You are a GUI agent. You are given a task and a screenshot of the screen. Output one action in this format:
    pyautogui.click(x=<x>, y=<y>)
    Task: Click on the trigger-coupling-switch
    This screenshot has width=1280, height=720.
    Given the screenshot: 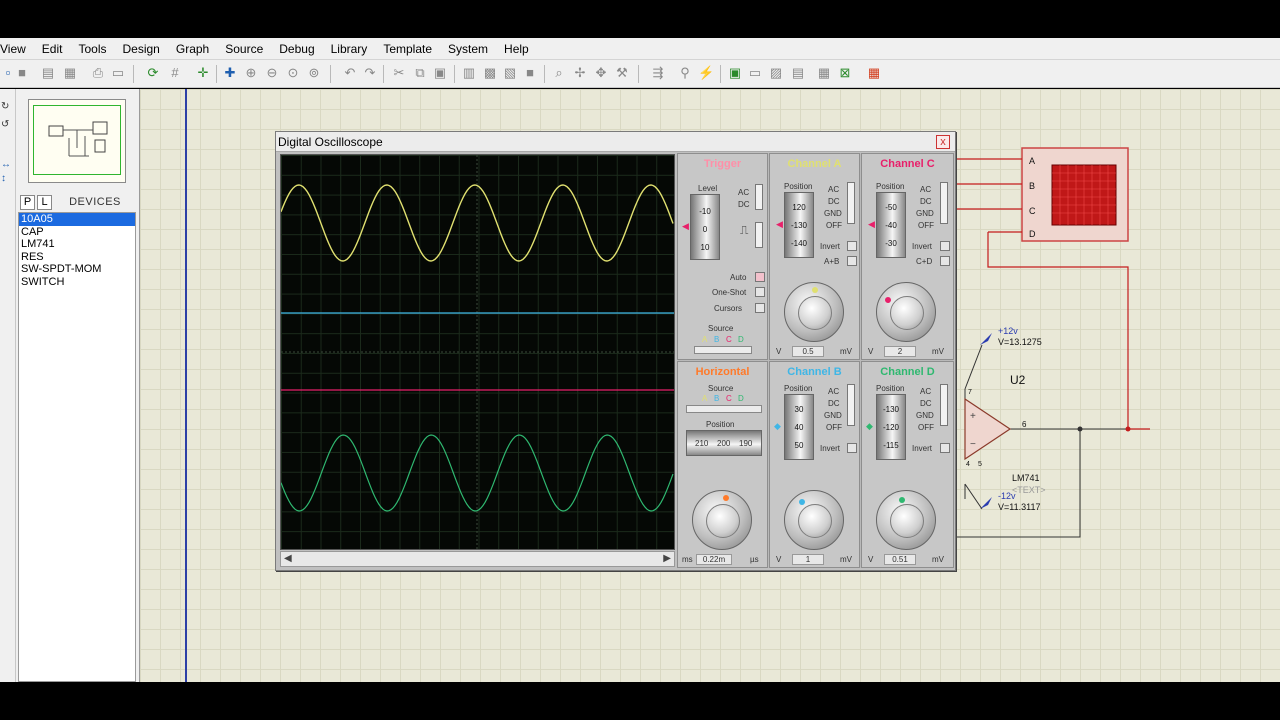 What is the action you would take?
    pyautogui.click(x=759, y=197)
    